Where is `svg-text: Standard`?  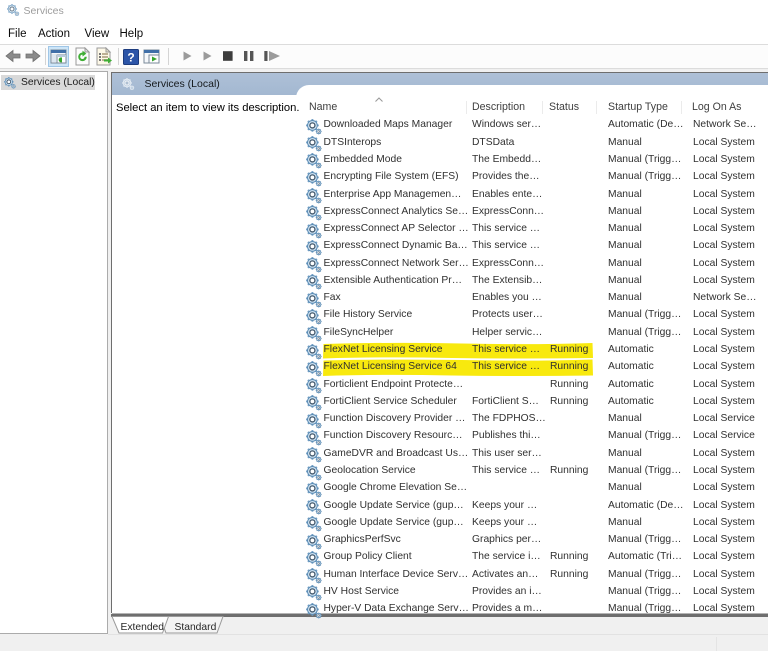
svg-text: Standard is located at coordinates (196, 627).